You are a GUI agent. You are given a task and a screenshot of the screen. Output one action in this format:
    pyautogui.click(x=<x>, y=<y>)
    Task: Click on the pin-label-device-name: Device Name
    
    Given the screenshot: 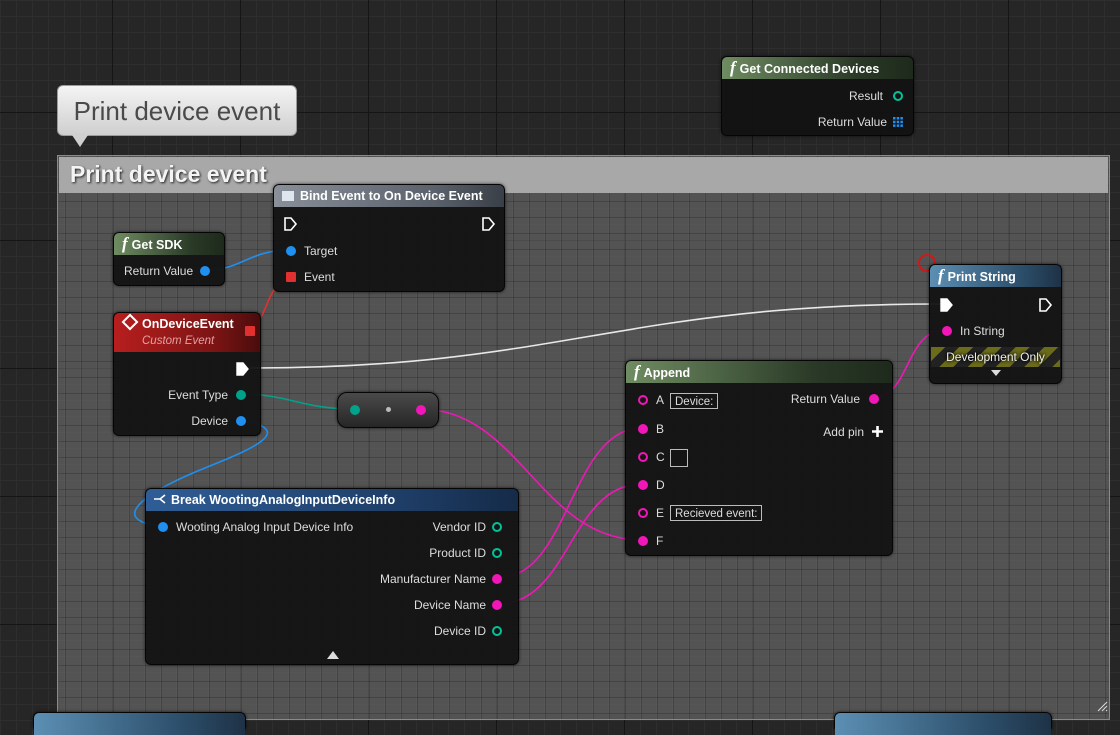 What is the action you would take?
    pyautogui.click(x=449, y=605)
    